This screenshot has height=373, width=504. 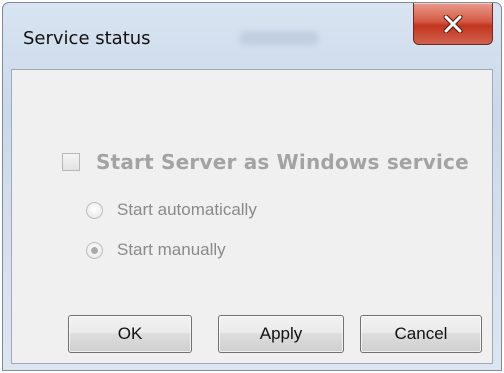 I want to click on dialog-buttons: OK Apply Cancel, so click(x=252, y=335).